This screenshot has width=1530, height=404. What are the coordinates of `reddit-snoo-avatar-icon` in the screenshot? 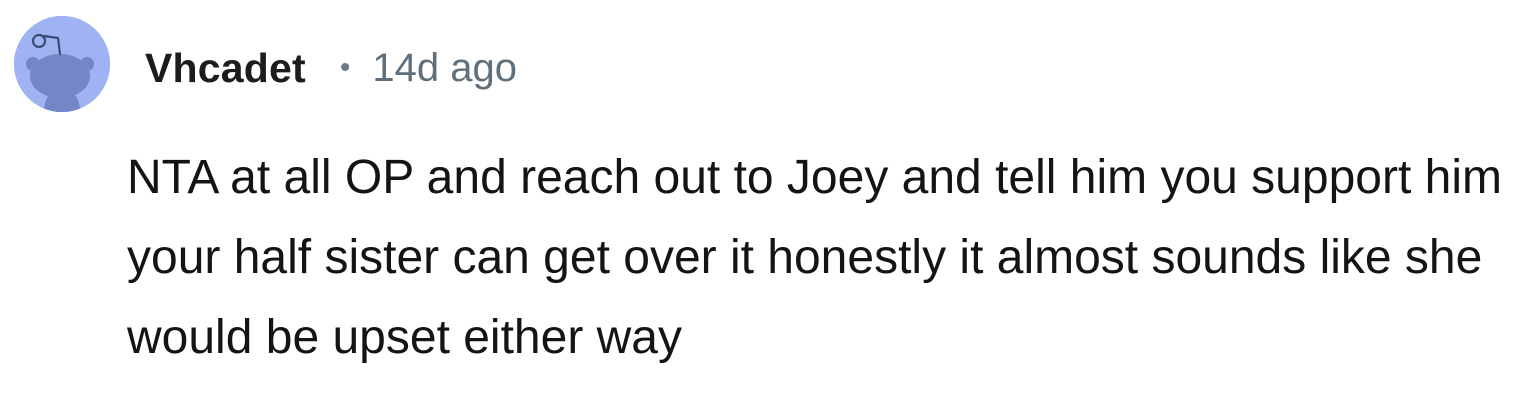 It's located at (62, 64).